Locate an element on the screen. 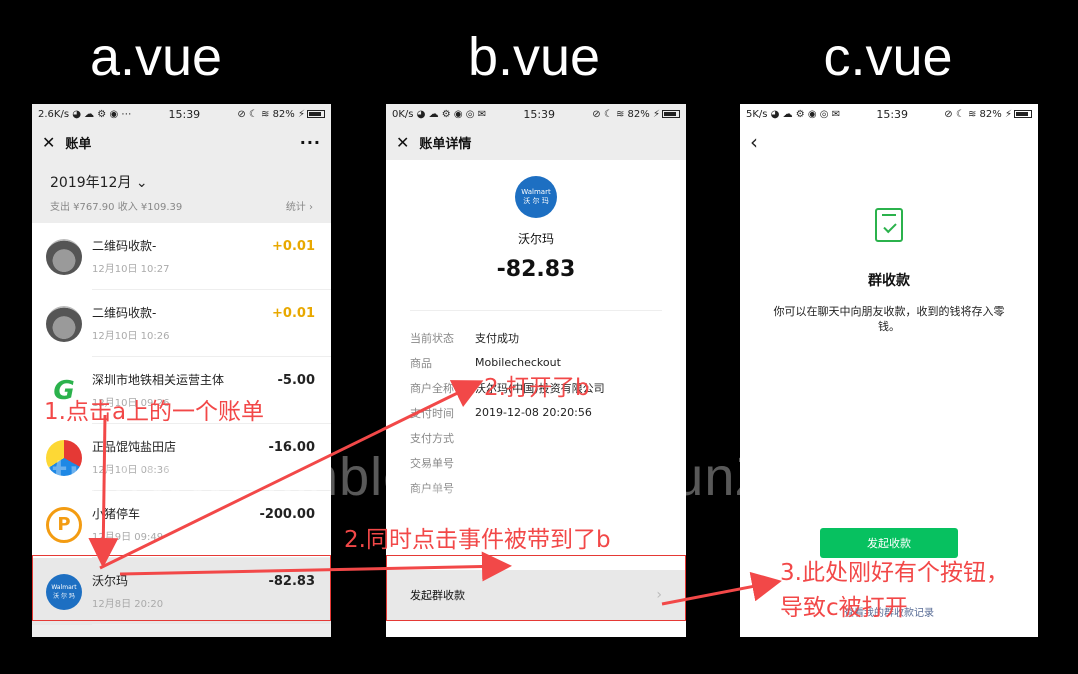 Image resolution: width=1078 pixels, height=674 pixels. arrow-b-to-c is located at coordinates (721, 588).